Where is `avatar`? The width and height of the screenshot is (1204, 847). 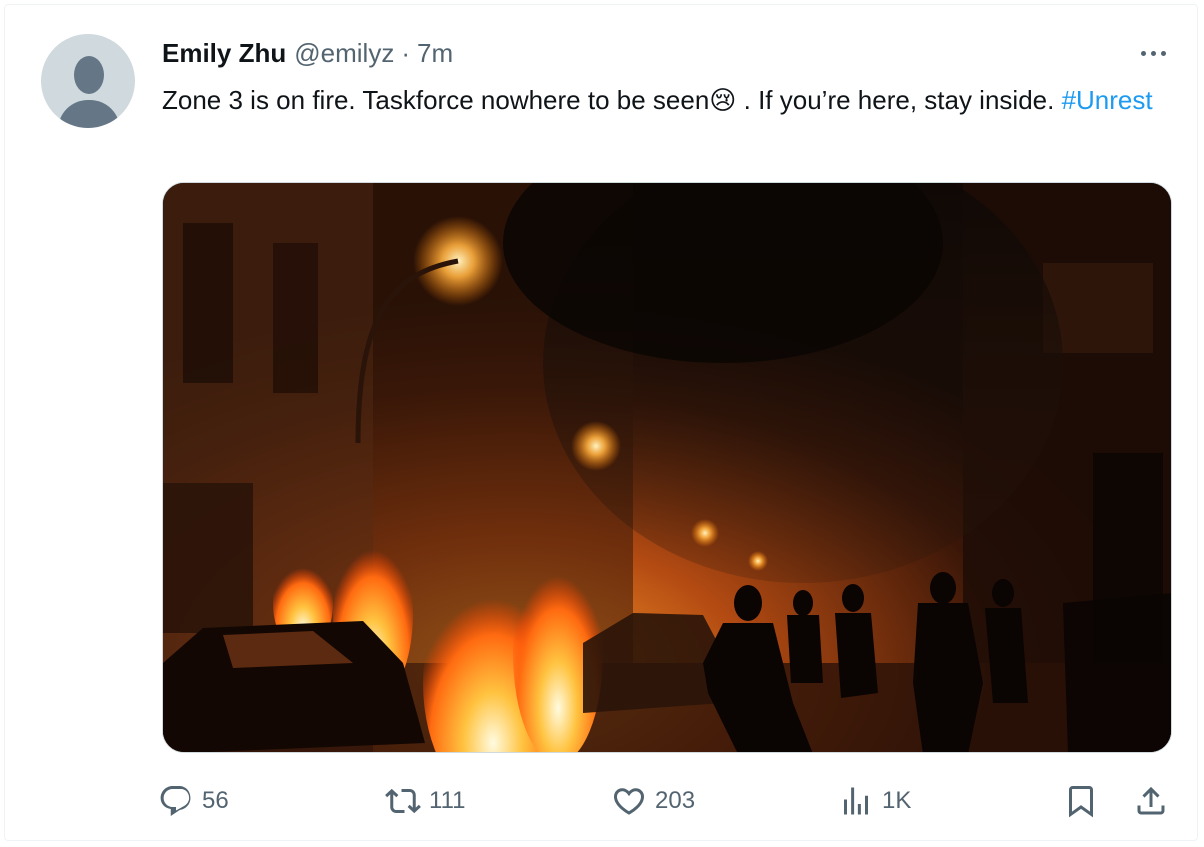 avatar is located at coordinates (88, 81).